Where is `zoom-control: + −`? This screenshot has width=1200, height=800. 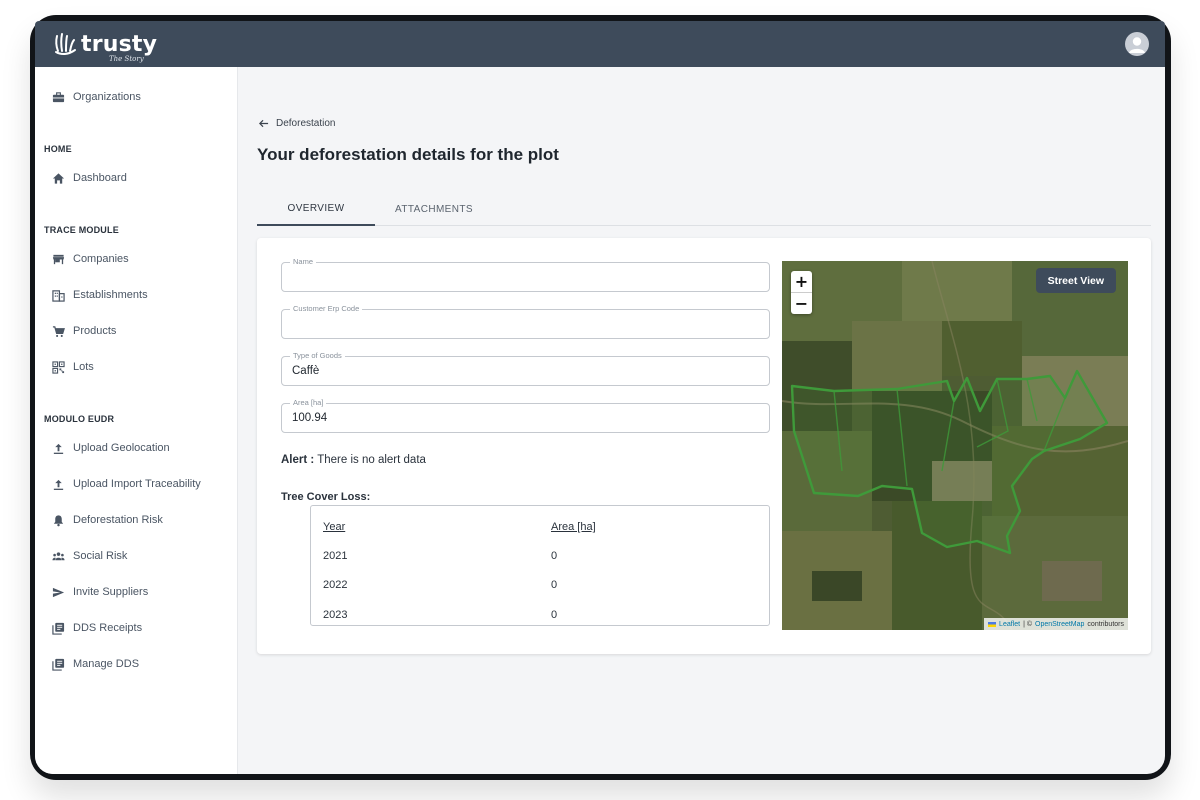 zoom-control: + − is located at coordinates (801, 292).